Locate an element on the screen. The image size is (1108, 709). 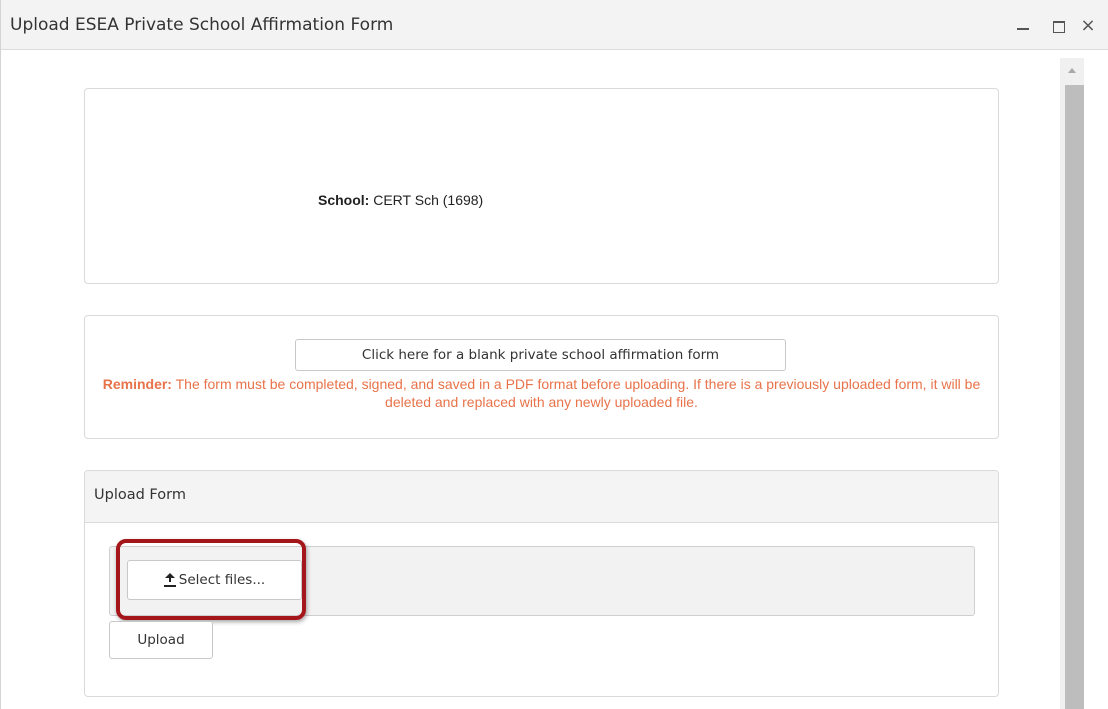
maximize-button is located at coordinates (1059, 26).